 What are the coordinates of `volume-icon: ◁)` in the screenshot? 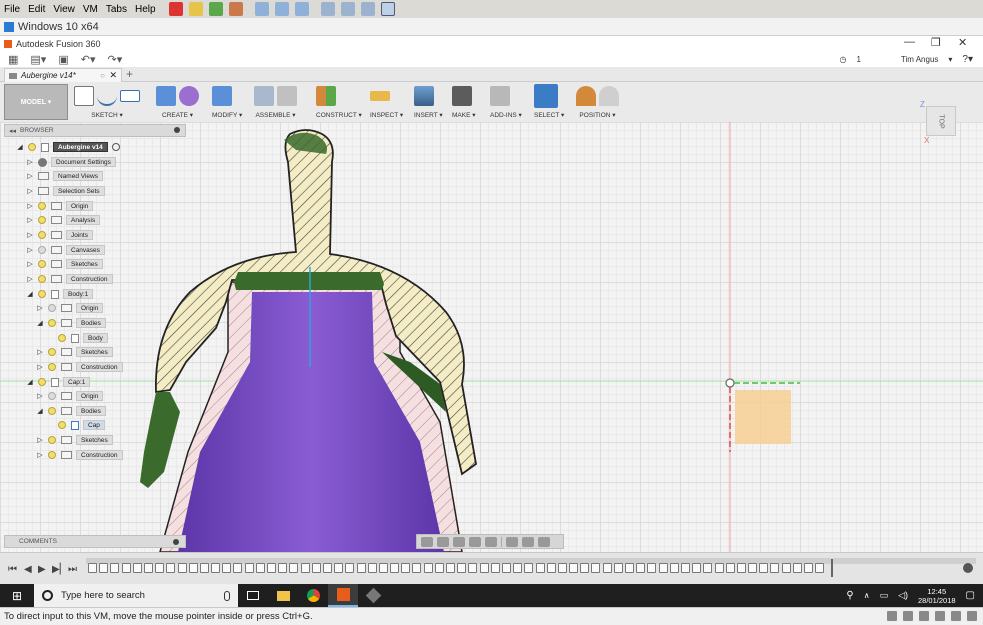 It's located at (903, 595).